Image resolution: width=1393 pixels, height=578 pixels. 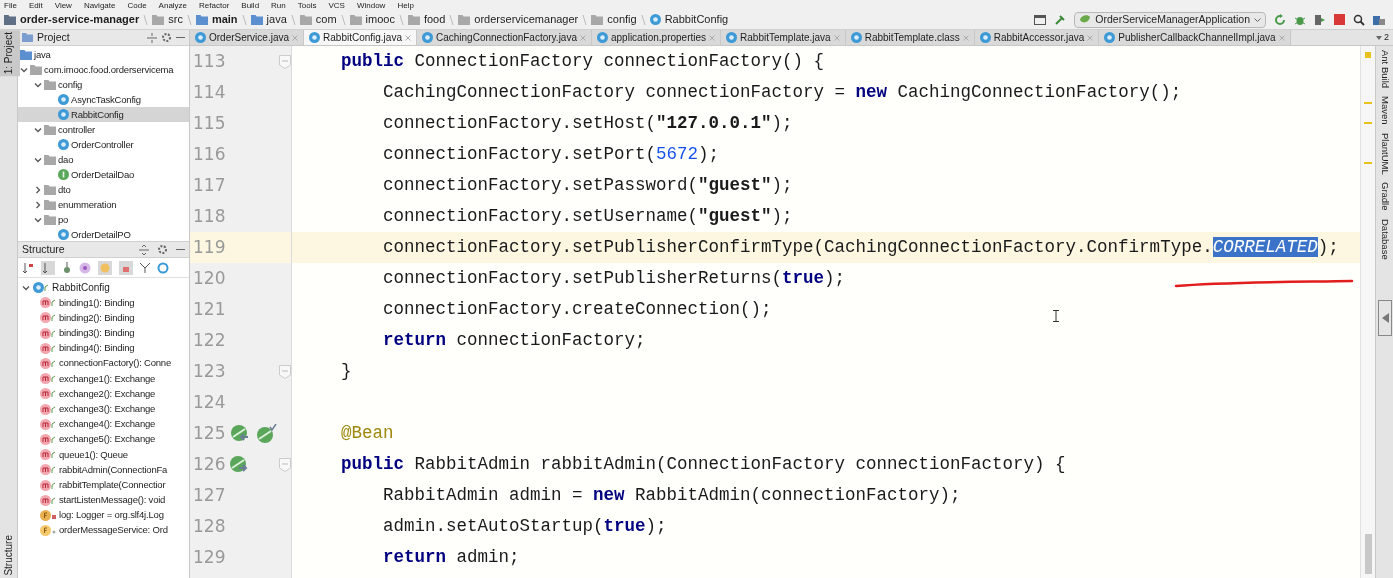 I want to click on project-structure-icon, so click(x=1379, y=19).